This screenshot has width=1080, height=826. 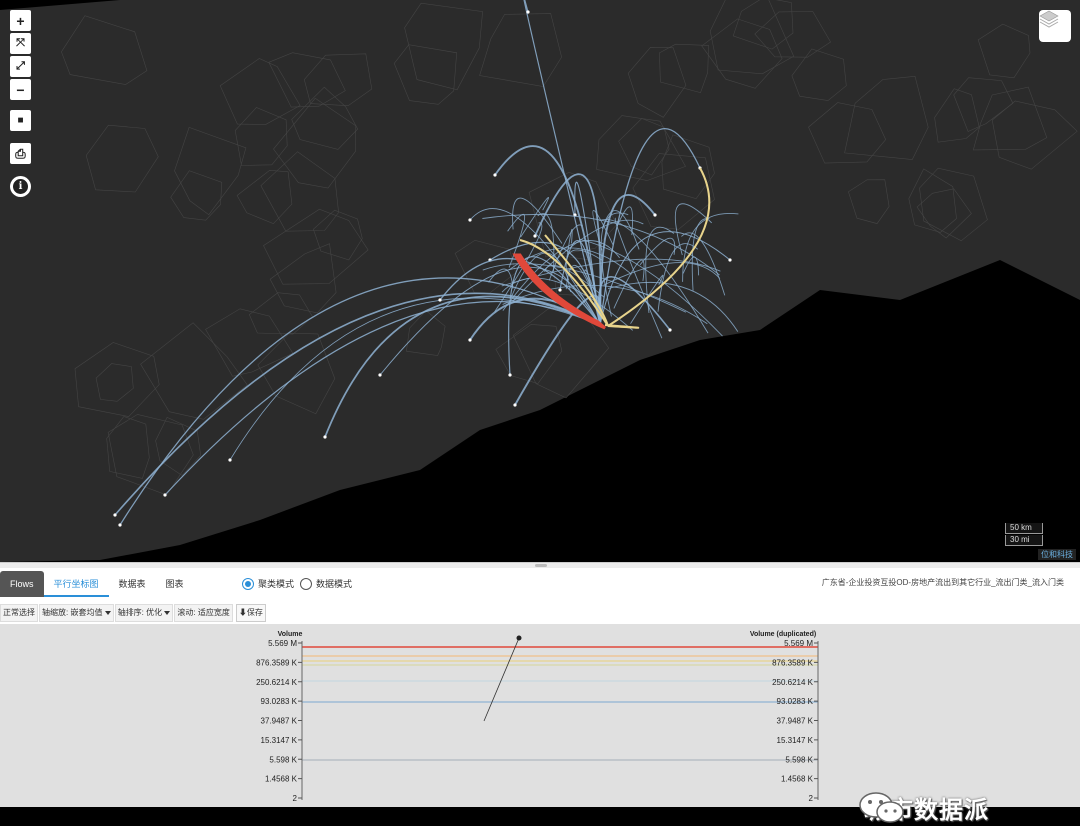 What do you see at coordinates (276, 583) in the screenshot?
I see `cluster-mode-label: 聚类模式` at bounding box center [276, 583].